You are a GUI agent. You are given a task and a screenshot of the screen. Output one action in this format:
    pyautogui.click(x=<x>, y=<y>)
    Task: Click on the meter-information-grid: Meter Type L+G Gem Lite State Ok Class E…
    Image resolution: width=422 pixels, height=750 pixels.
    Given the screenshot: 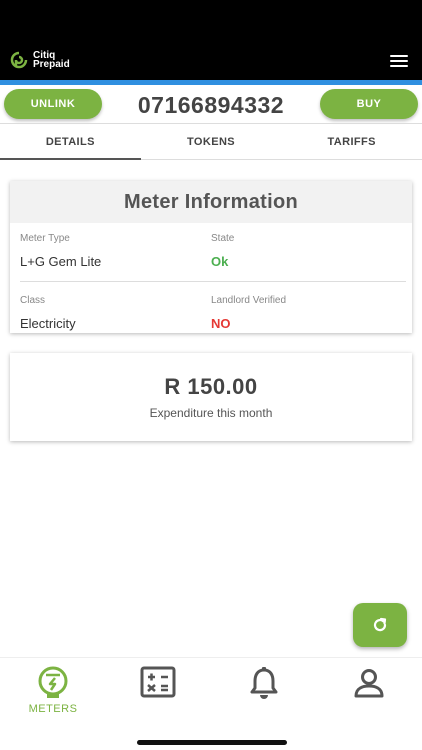 What is the action you would take?
    pyautogui.click(x=211, y=278)
    